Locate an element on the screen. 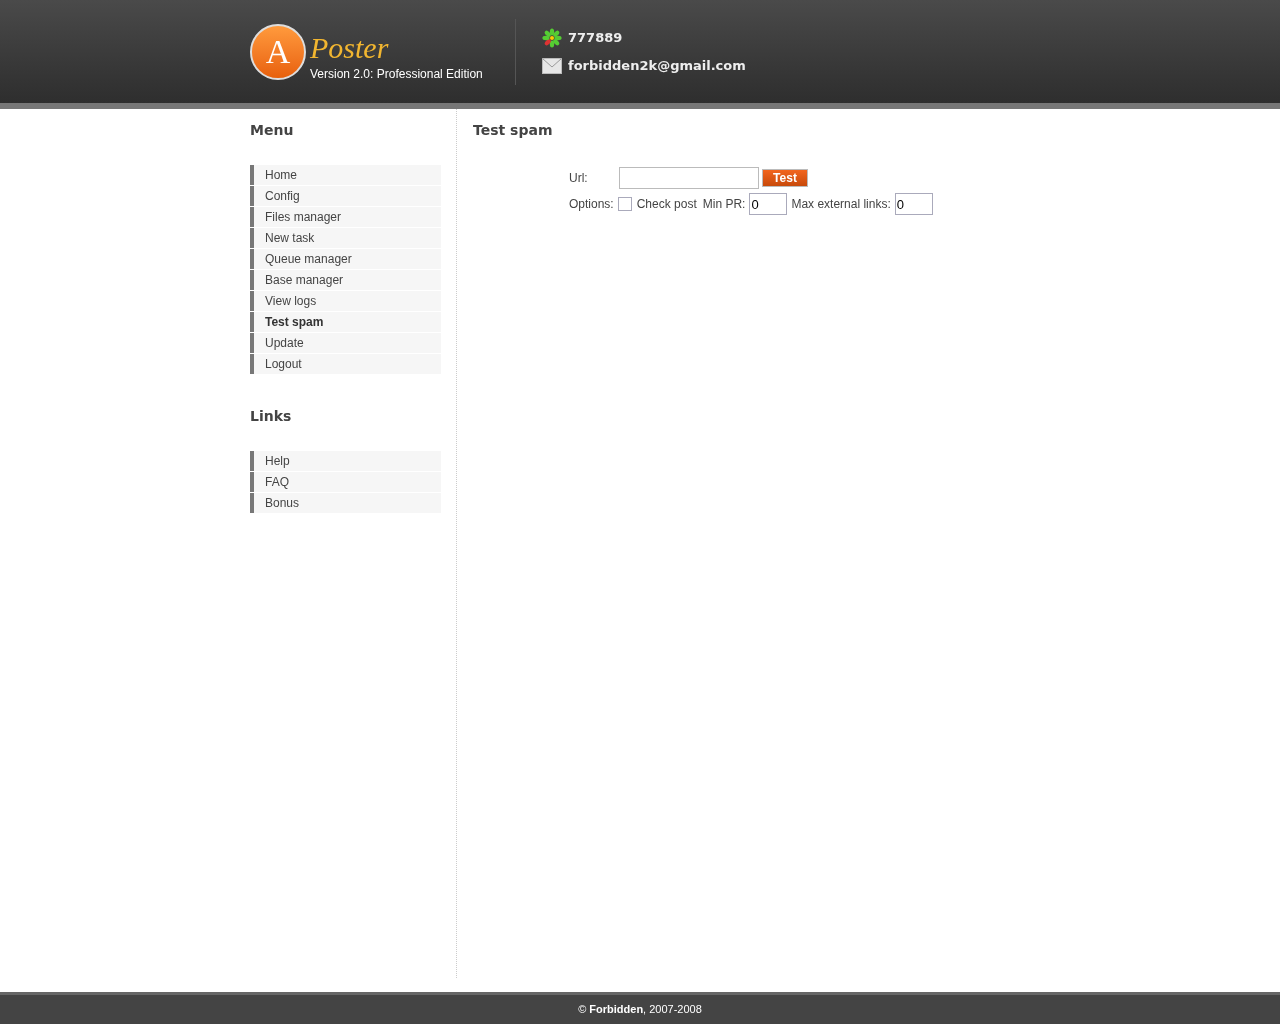  envelope-icon is located at coordinates (552, 65).